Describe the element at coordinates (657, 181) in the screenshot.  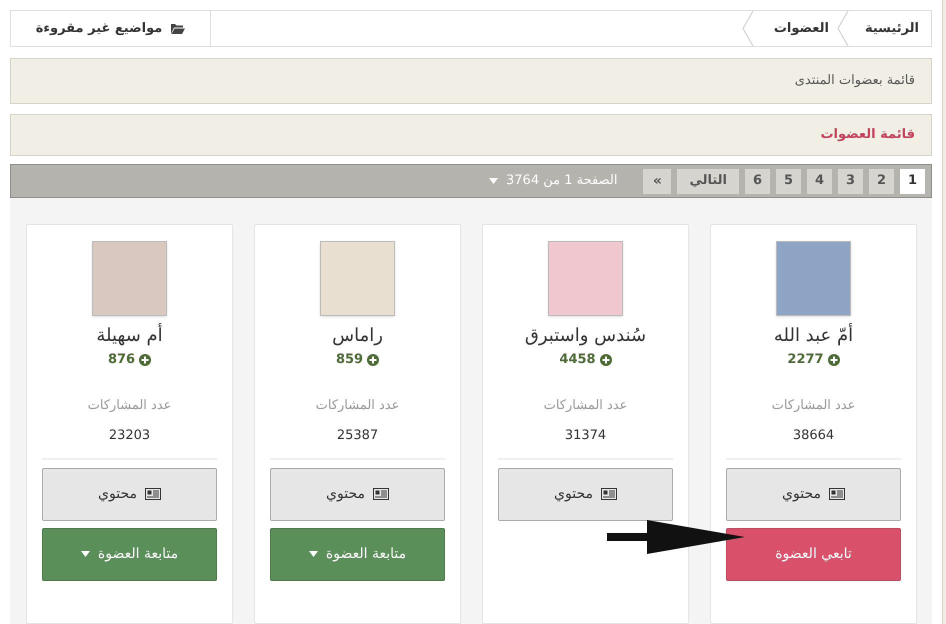
I see `last-page-button: »` at that location.